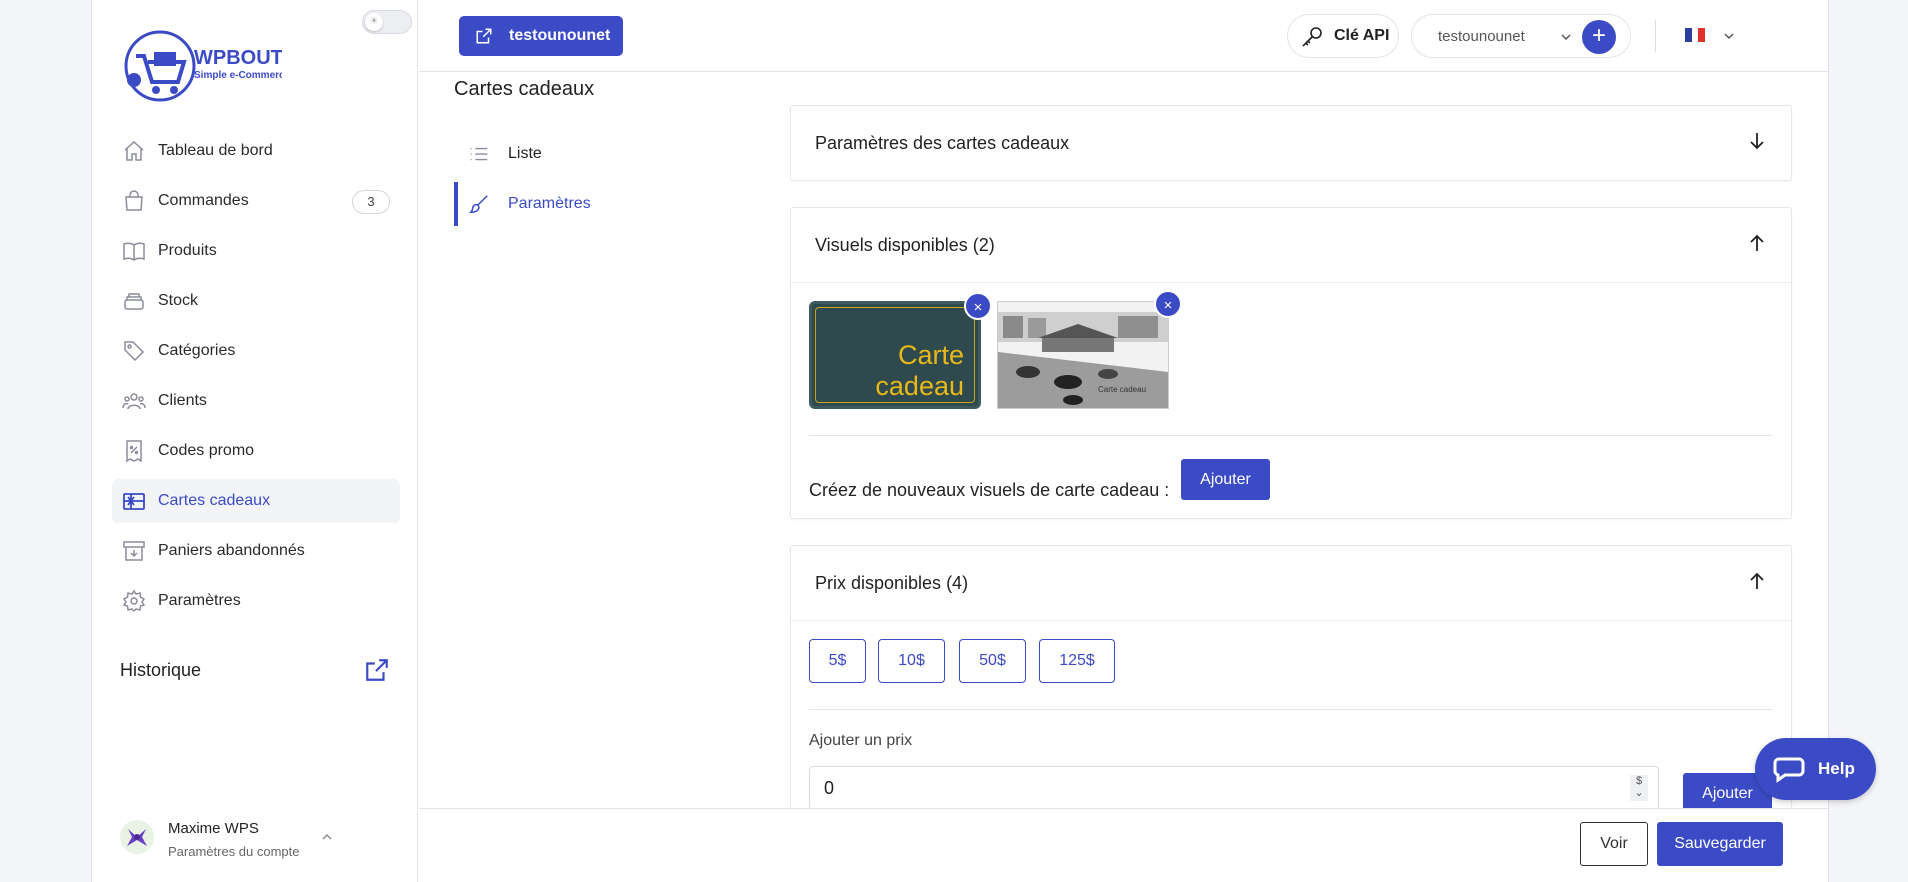 This screenshot has height=882, width=1908. What do you see at coordinates (524, 89) in the screenshot?
I see `page-title: Cartes cadeaux` at bounding box center [524, 89].